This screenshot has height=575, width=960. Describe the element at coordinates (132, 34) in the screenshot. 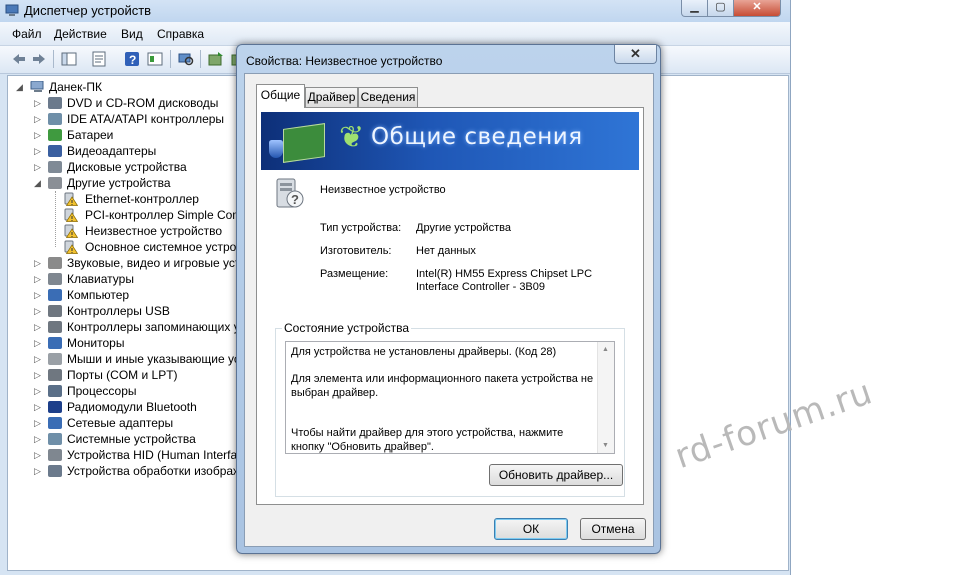

I see `menu-view: Вид` at that location.